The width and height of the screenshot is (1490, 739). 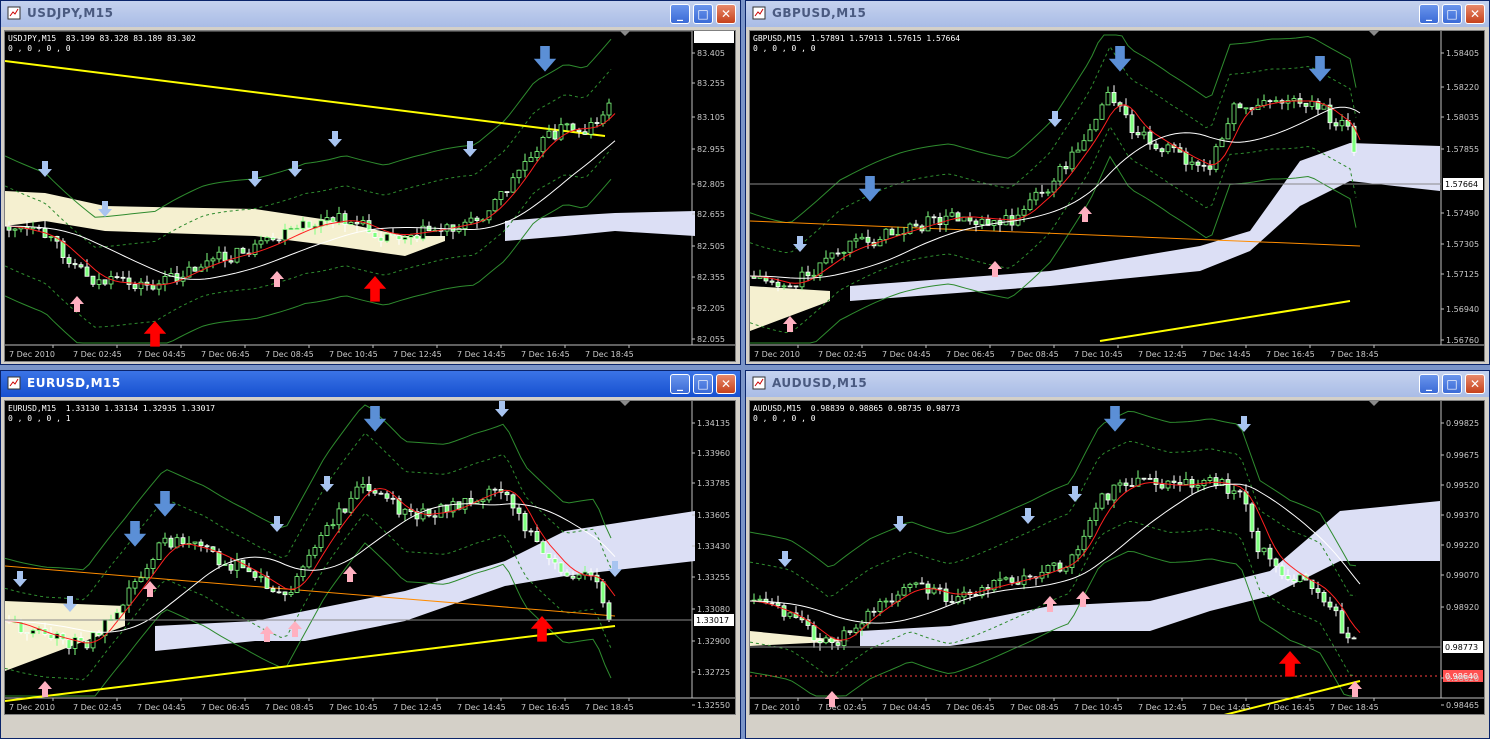 What do you see at coordinates (1117, 384) in the screenshot?
I see `titlebar: AUDUSD,M15 _ □ ✕` at bounding box center [1117, 384].